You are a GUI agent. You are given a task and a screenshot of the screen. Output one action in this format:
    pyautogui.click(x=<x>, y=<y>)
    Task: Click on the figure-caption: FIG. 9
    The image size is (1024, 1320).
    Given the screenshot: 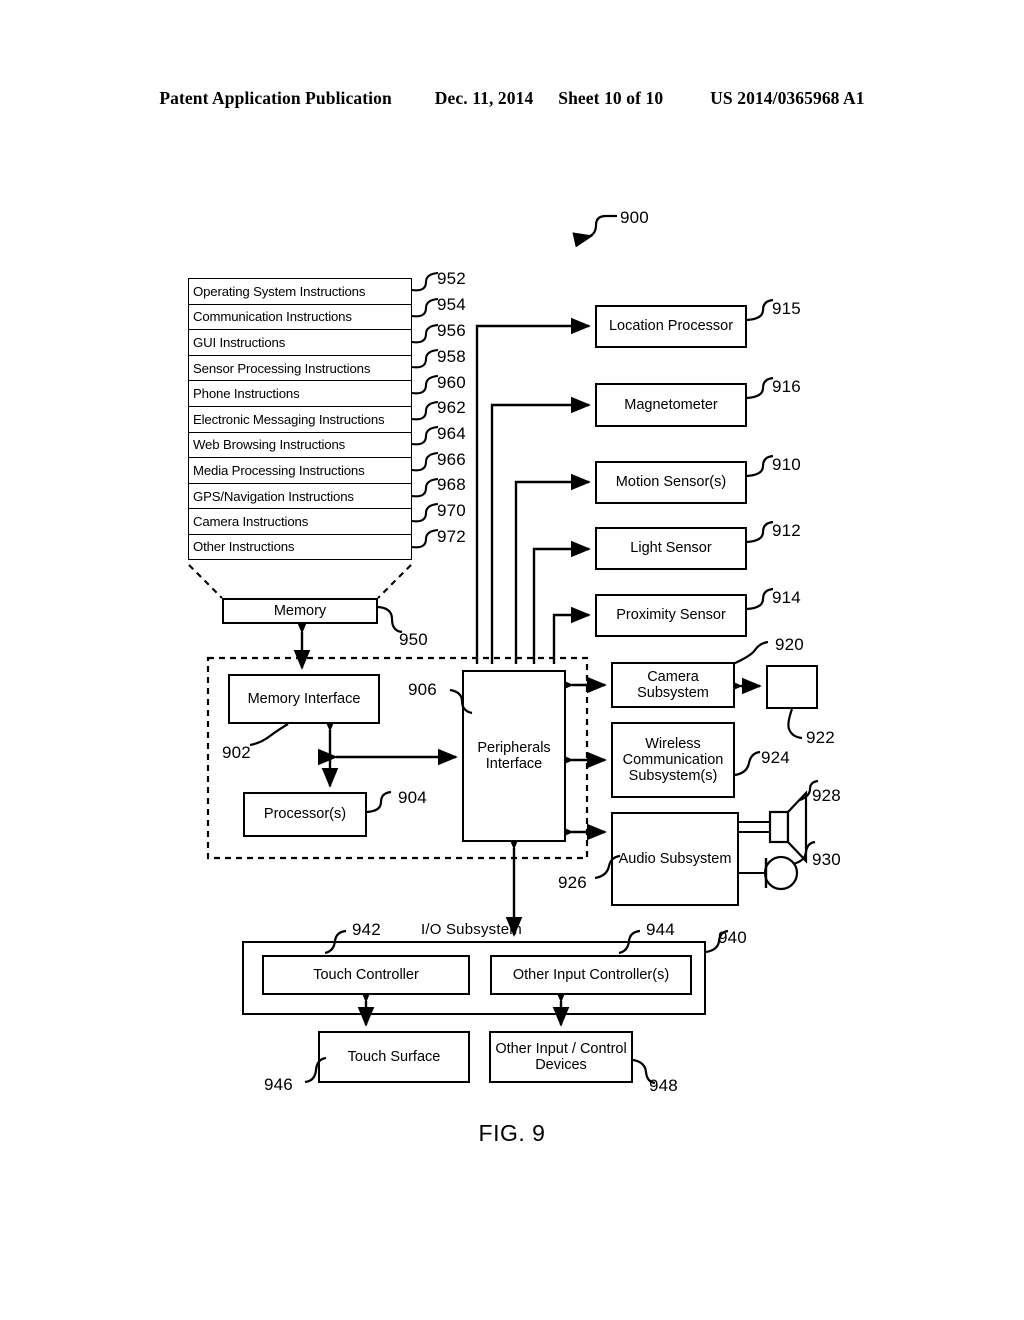 What is the action you would take?
    pyautogui.click(x=512, y=1133)
    